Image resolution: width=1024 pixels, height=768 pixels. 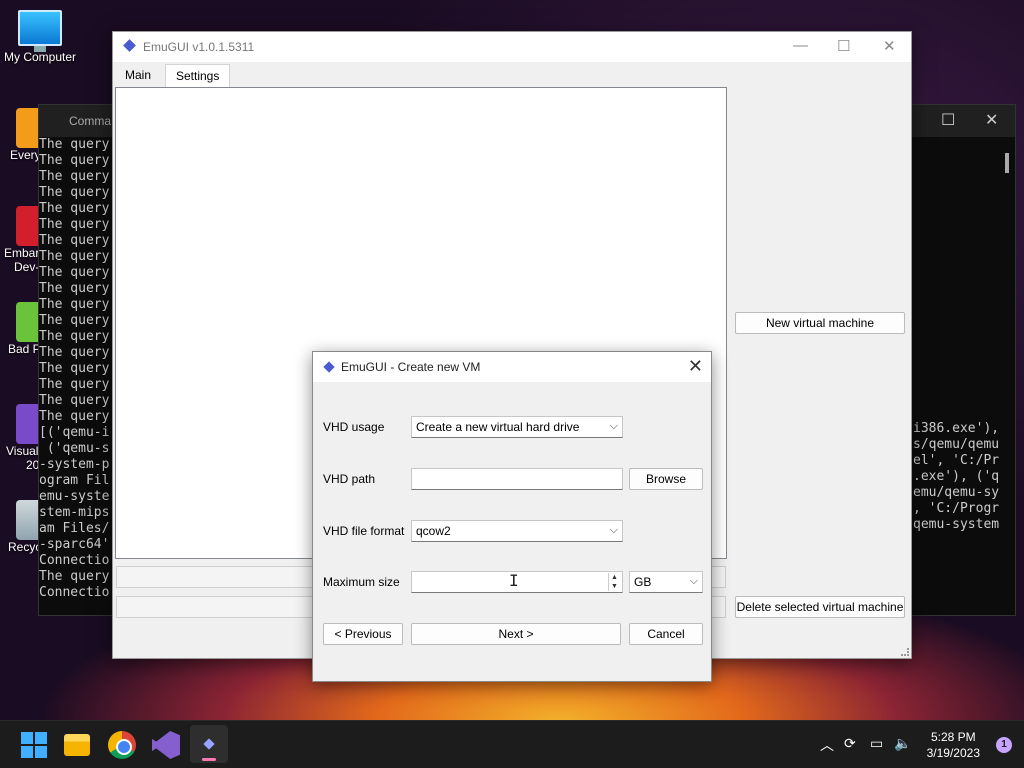 What do you see at coordinates (74, 544) in the screenshot?
I see `cmd-line: -sparc64'` at bounding box center [74, 544].